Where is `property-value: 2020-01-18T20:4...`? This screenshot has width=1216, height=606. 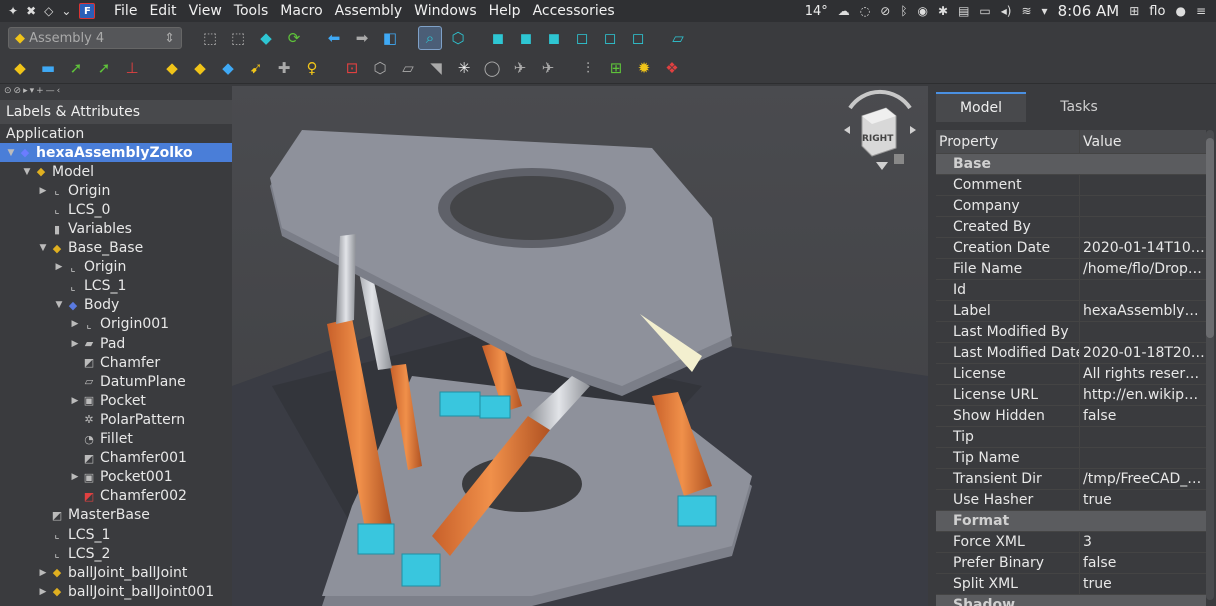
property-value: 2020-01-18T20:4... is located at coordinates (1143, 353).